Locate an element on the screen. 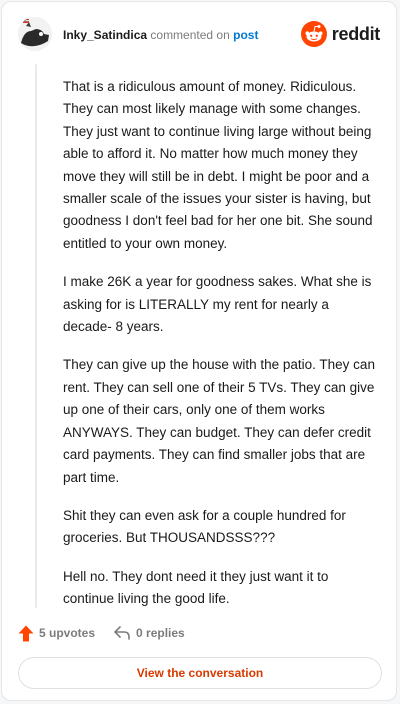 Image resolution: width=400 pixels, height=704 pixels. reddit-logo: reddit is located at coordinates (340, 34).